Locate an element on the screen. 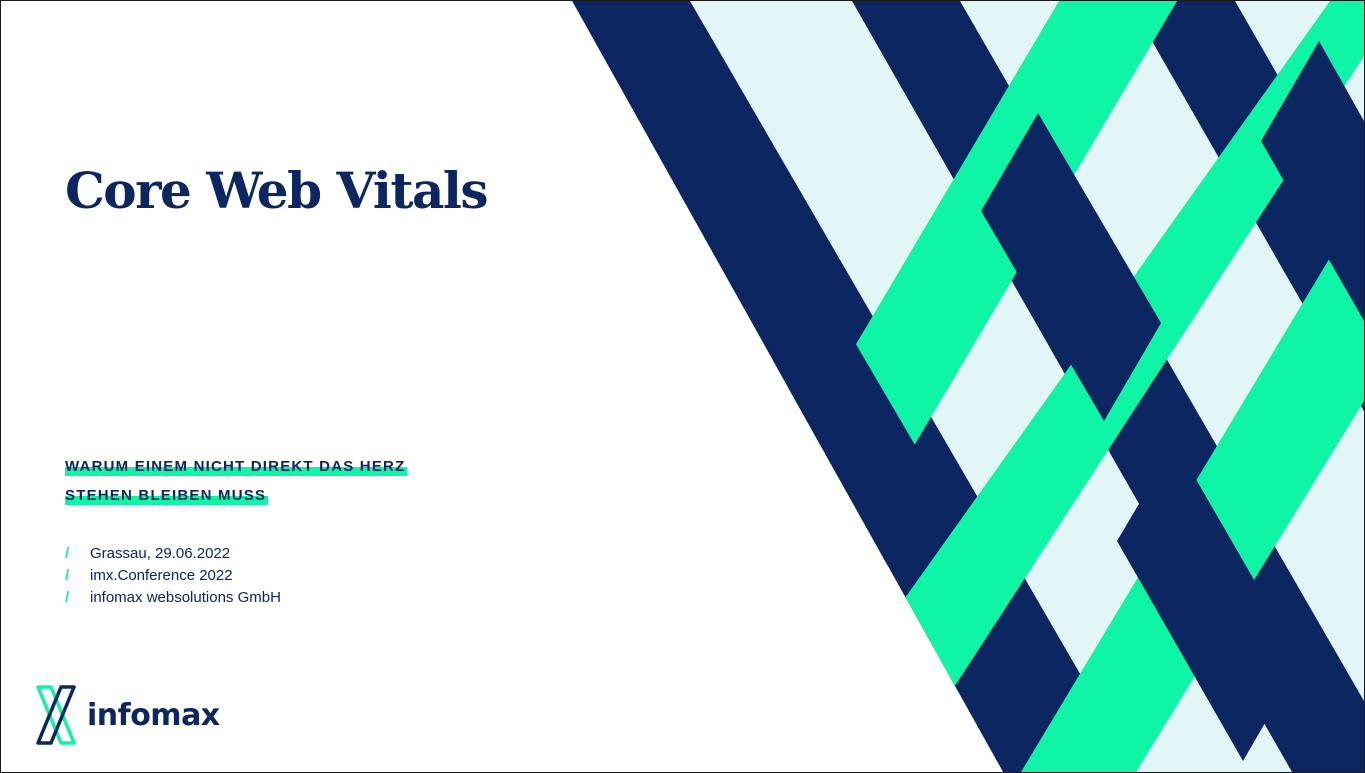 The height and width of the screenshot is (773, 1365). subtitle-line: STEHEN BLEIBEN MUSS is located at coordinates (236, 495).